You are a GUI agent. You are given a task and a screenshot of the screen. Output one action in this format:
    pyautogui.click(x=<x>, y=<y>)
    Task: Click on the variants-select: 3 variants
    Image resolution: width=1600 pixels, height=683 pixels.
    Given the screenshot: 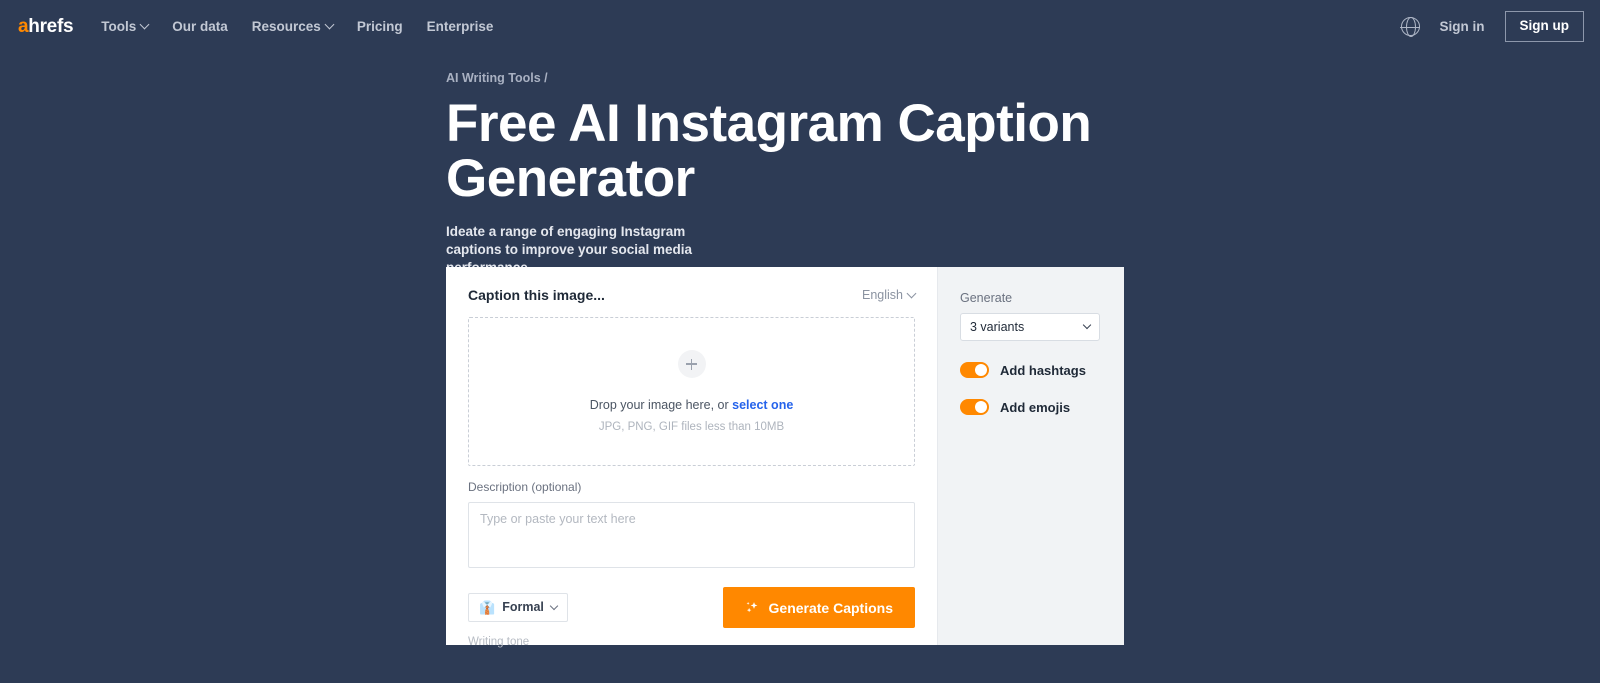 What is the action you would take?
    pyautogui.click(x=1030, y=327)
    